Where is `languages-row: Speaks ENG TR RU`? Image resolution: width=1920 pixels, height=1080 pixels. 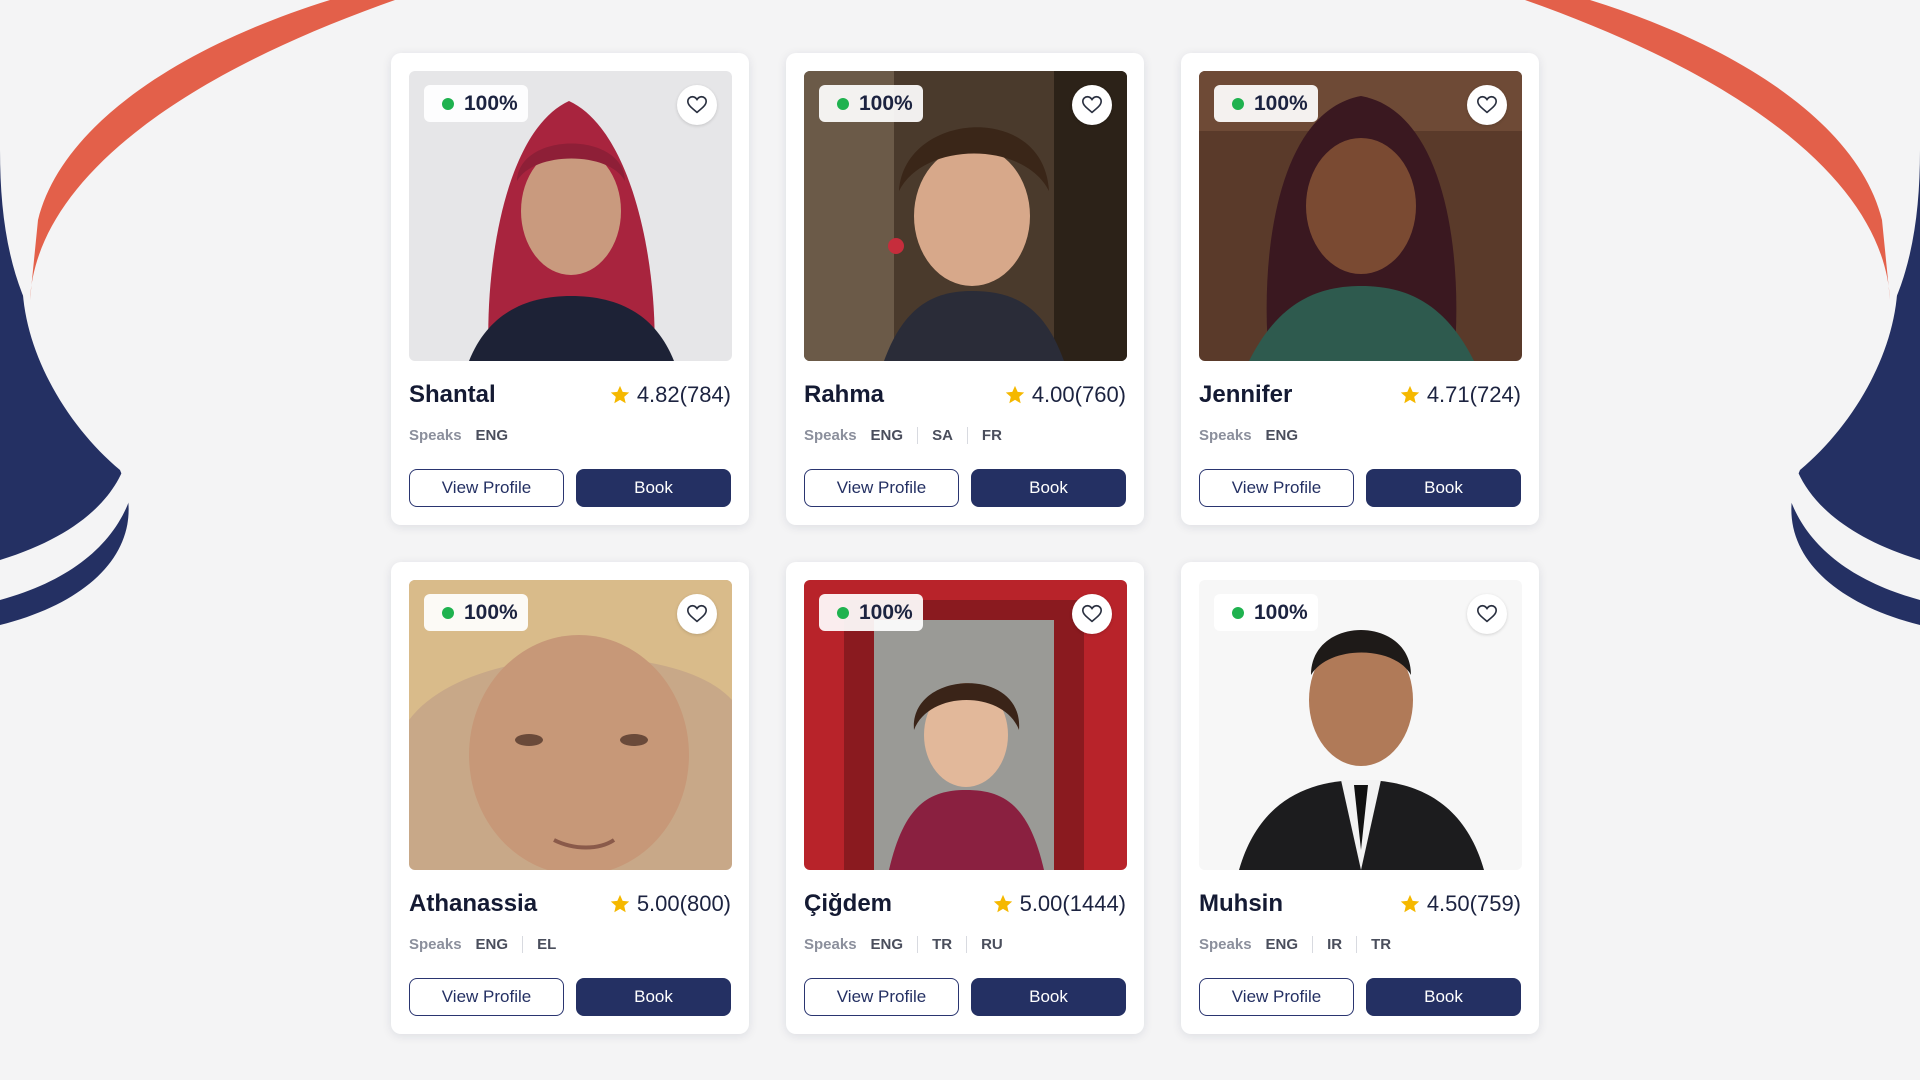
languages-row: Speaks ENG TR RU is located at coordinates (965, 944).